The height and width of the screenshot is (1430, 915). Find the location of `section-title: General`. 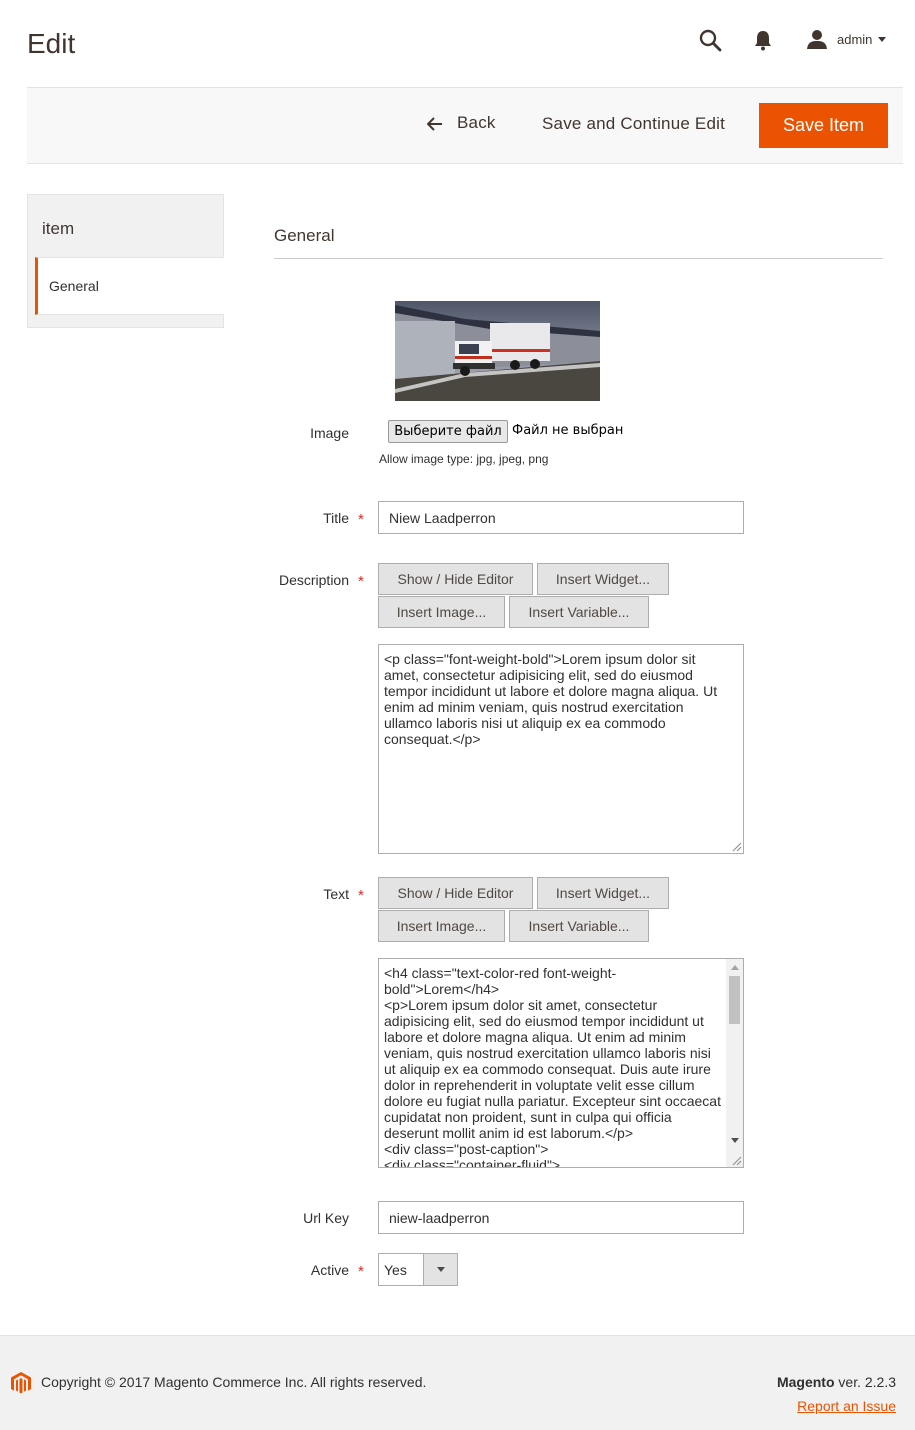

section-title: General is located at coordinates (304, 235).